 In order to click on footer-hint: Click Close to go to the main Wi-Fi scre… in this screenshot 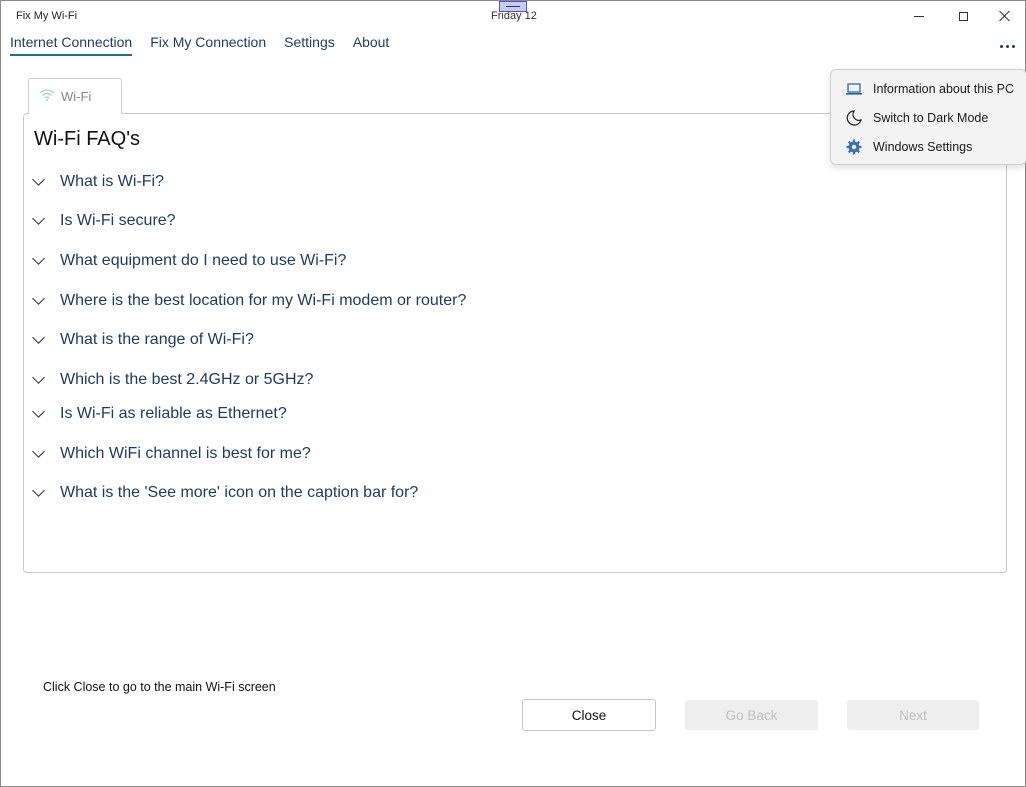, I will do `click(159, 687)`.